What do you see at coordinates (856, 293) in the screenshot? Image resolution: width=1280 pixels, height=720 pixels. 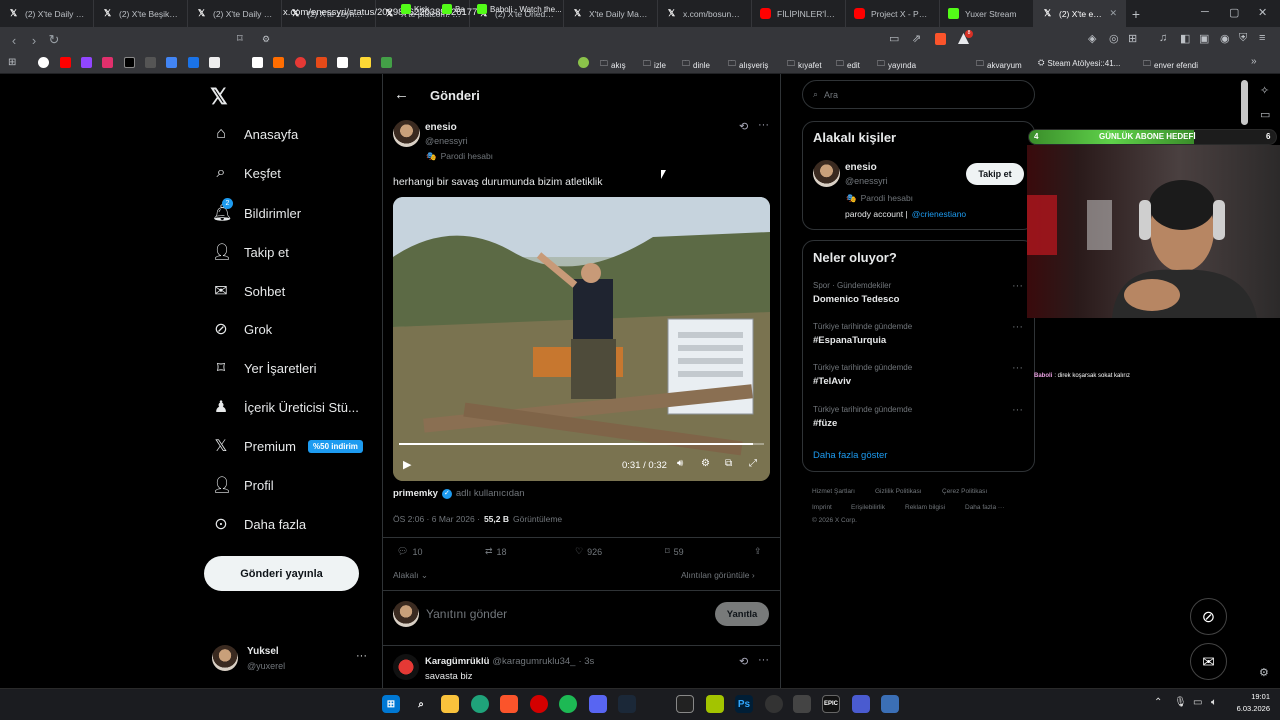 I see `trend-item: Spor · Gündemdekiler Domenico Tedesco` at bounding box center [856, 293].